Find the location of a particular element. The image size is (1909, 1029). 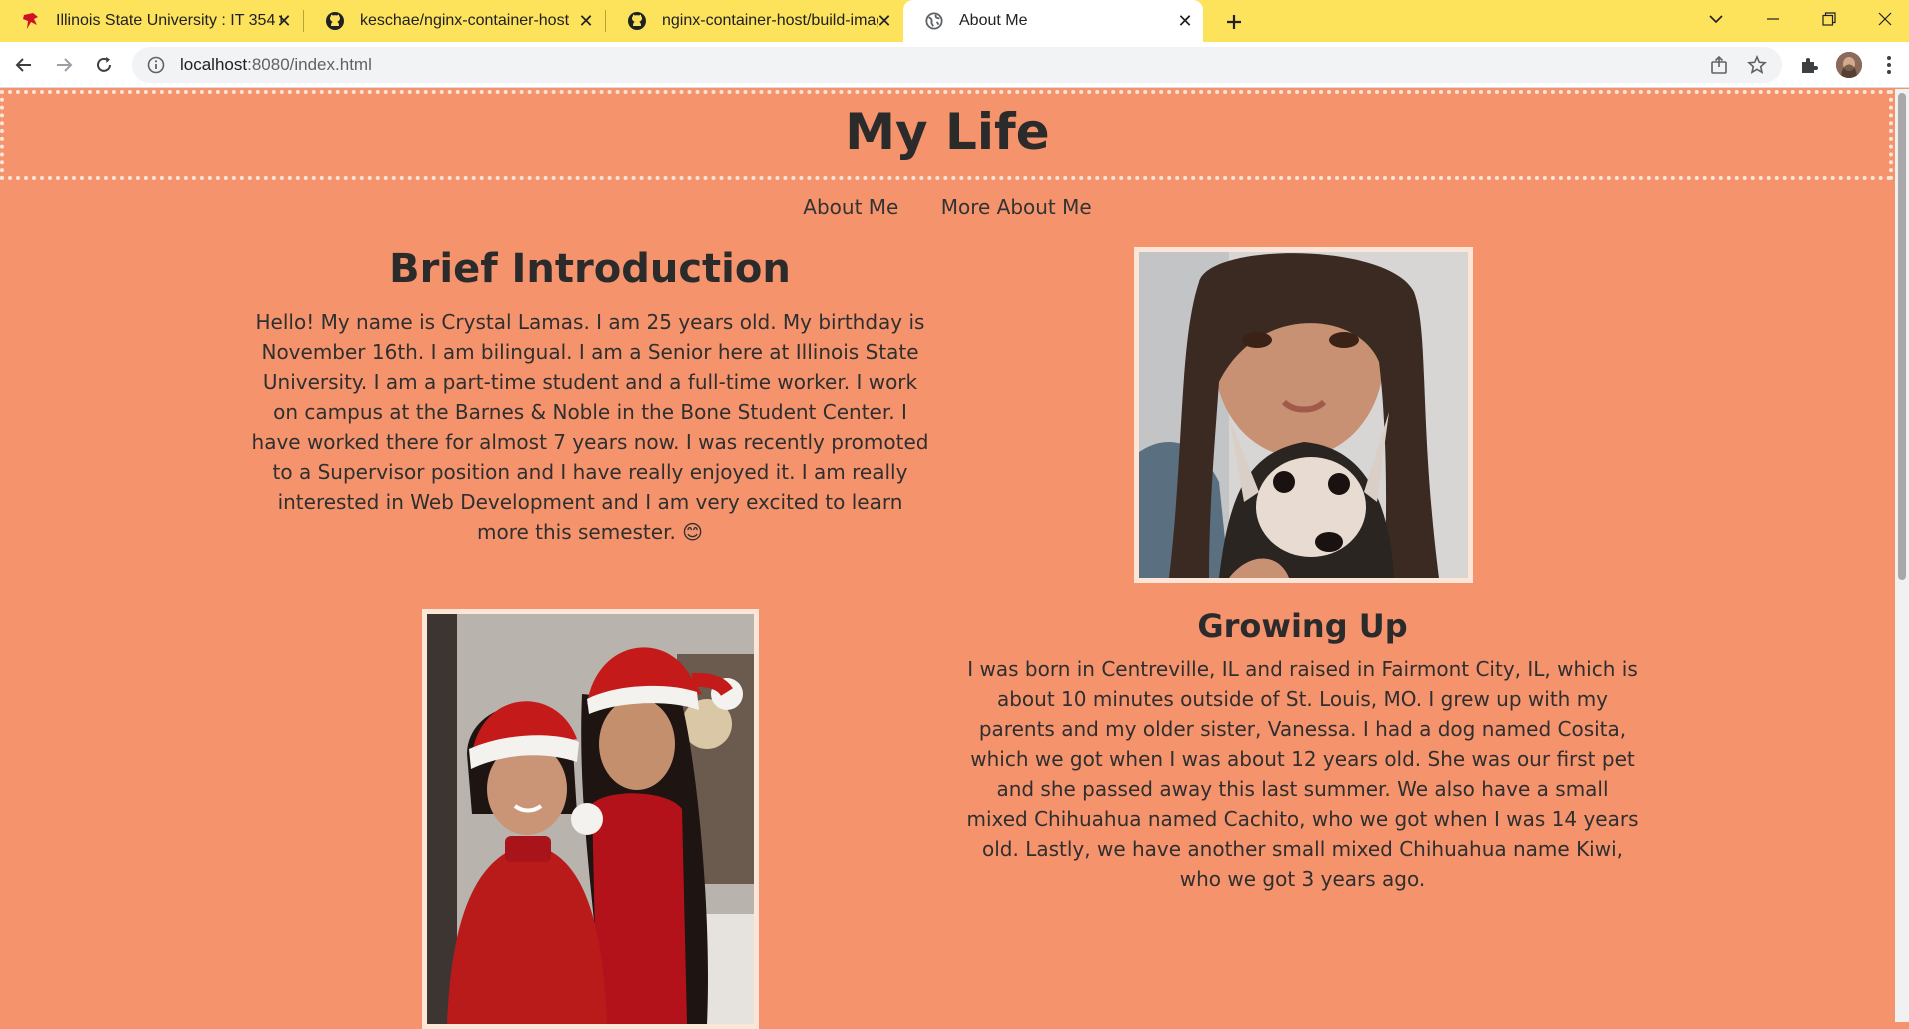

intro-heading: Brief Introduction is located at coordinates (590, 269).